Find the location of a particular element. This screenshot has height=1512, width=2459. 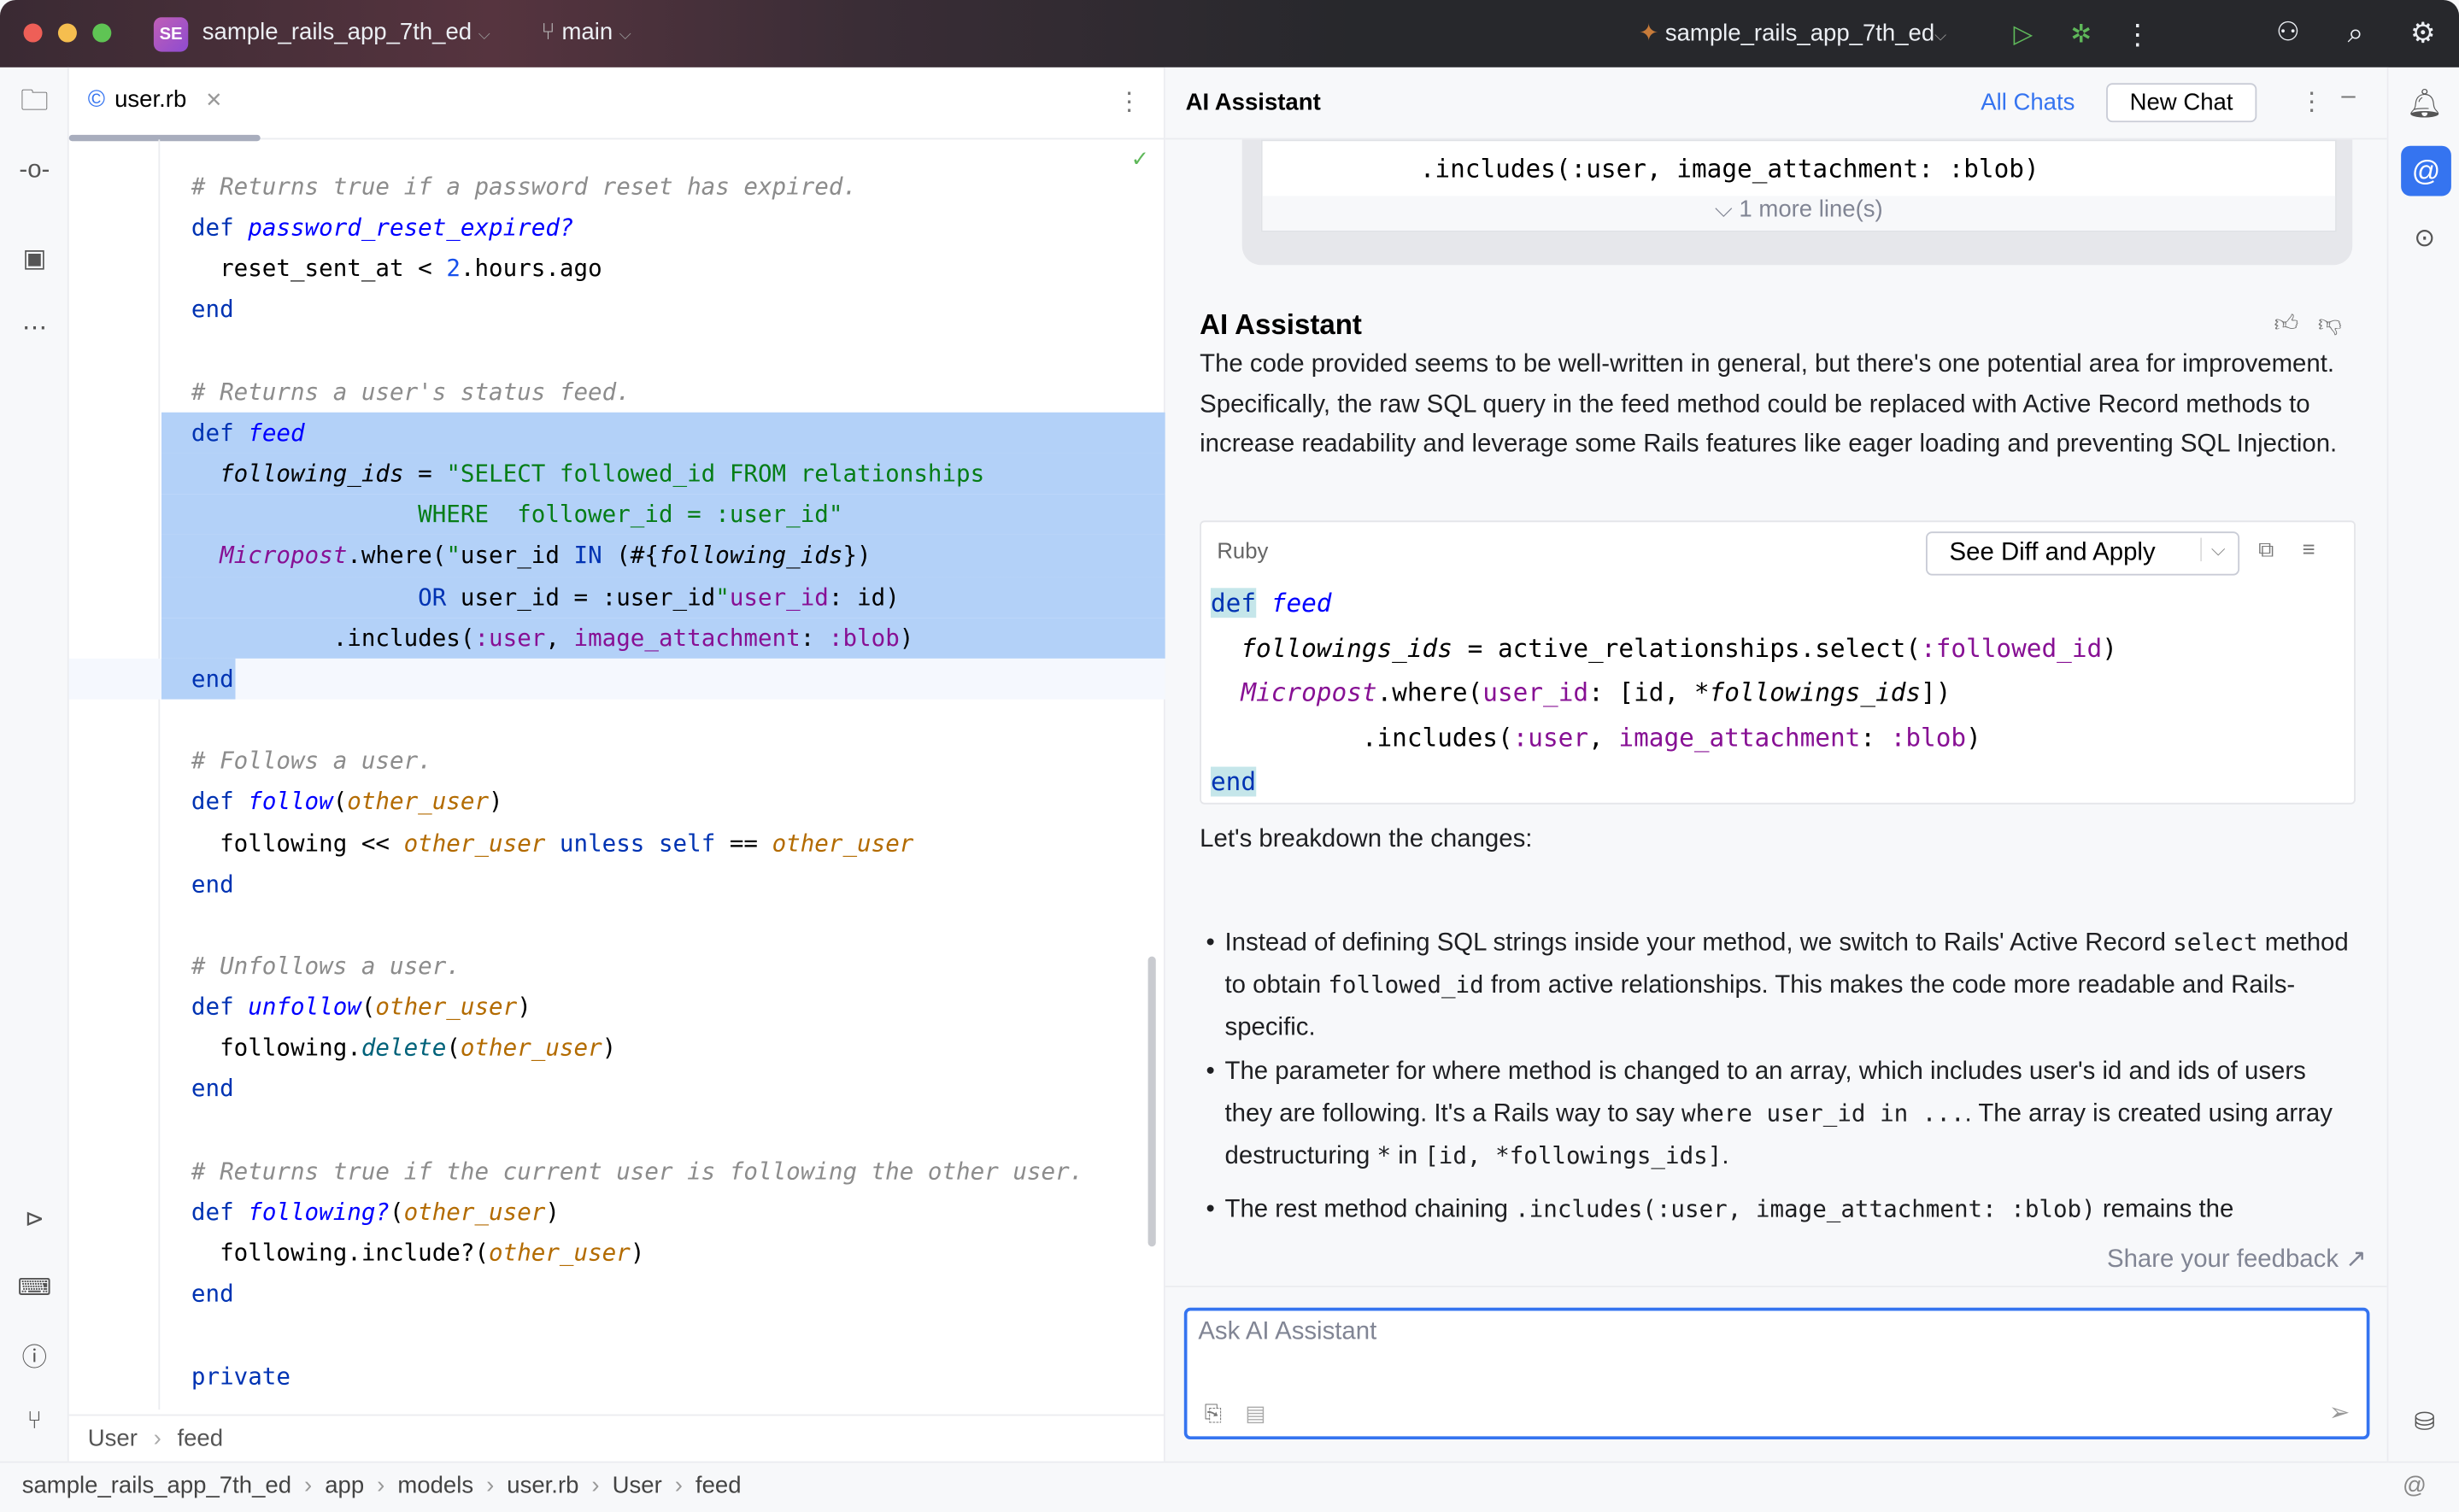

share-feedback-link: Share your feedback ↗ is located at coordinates (2237, 1259).